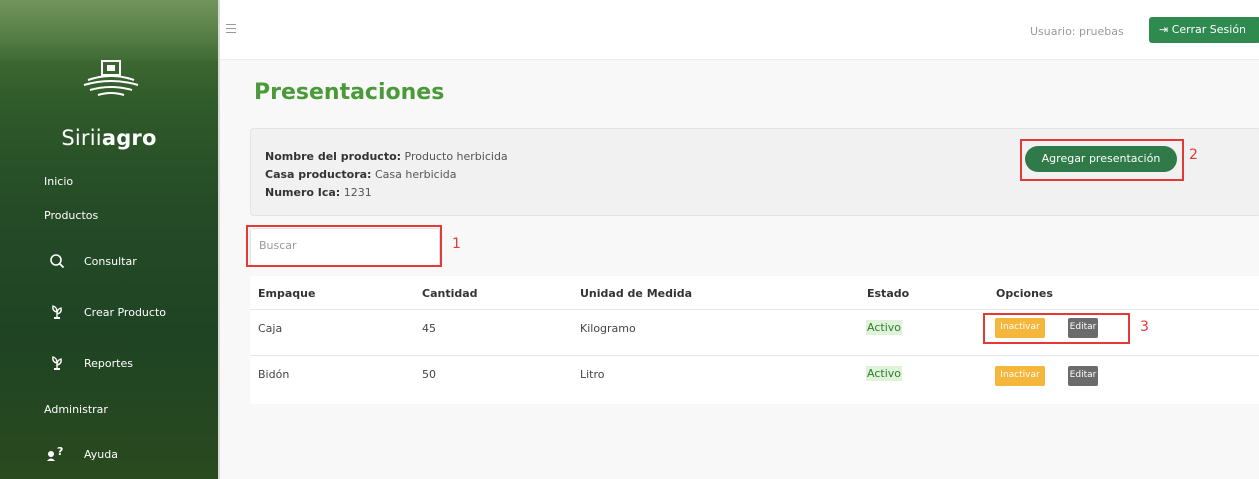 The image size is (1259, 479). Describe the element at coordinates (110, 261) in the screenshot. I see `sidebar-item-consultar: Consultar` at that location.